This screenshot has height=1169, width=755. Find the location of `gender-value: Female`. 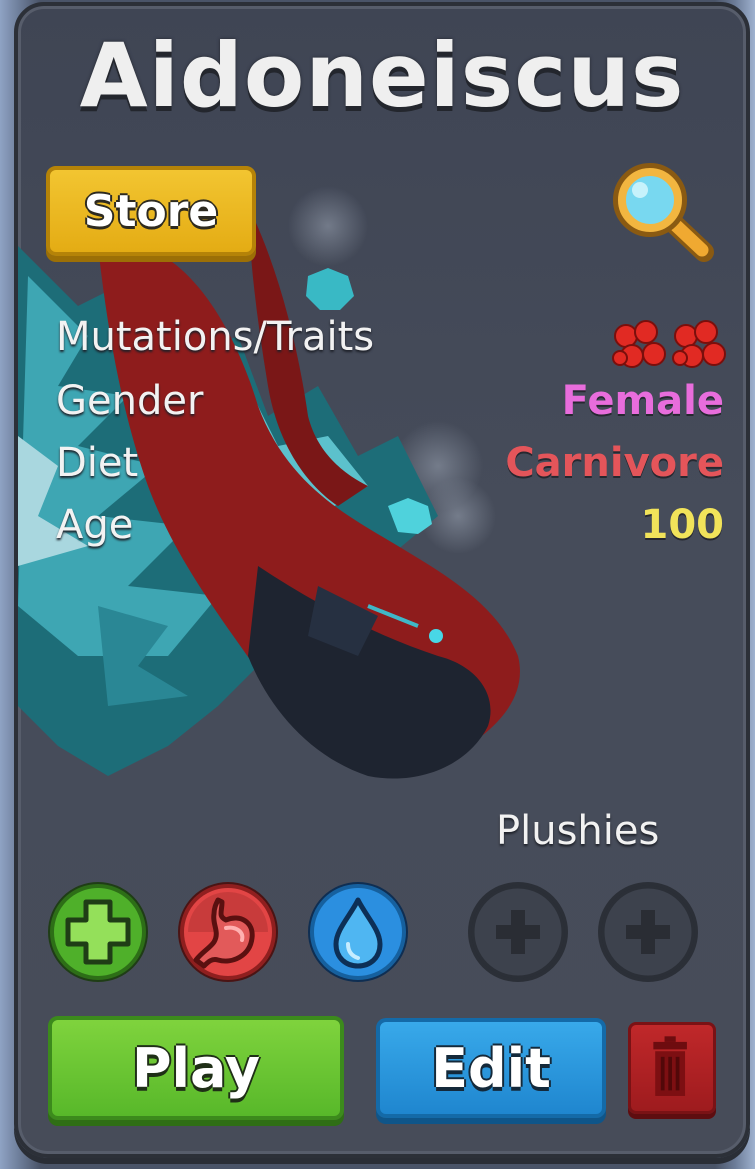

gender-value: Female is located at coordinates (642, 401).